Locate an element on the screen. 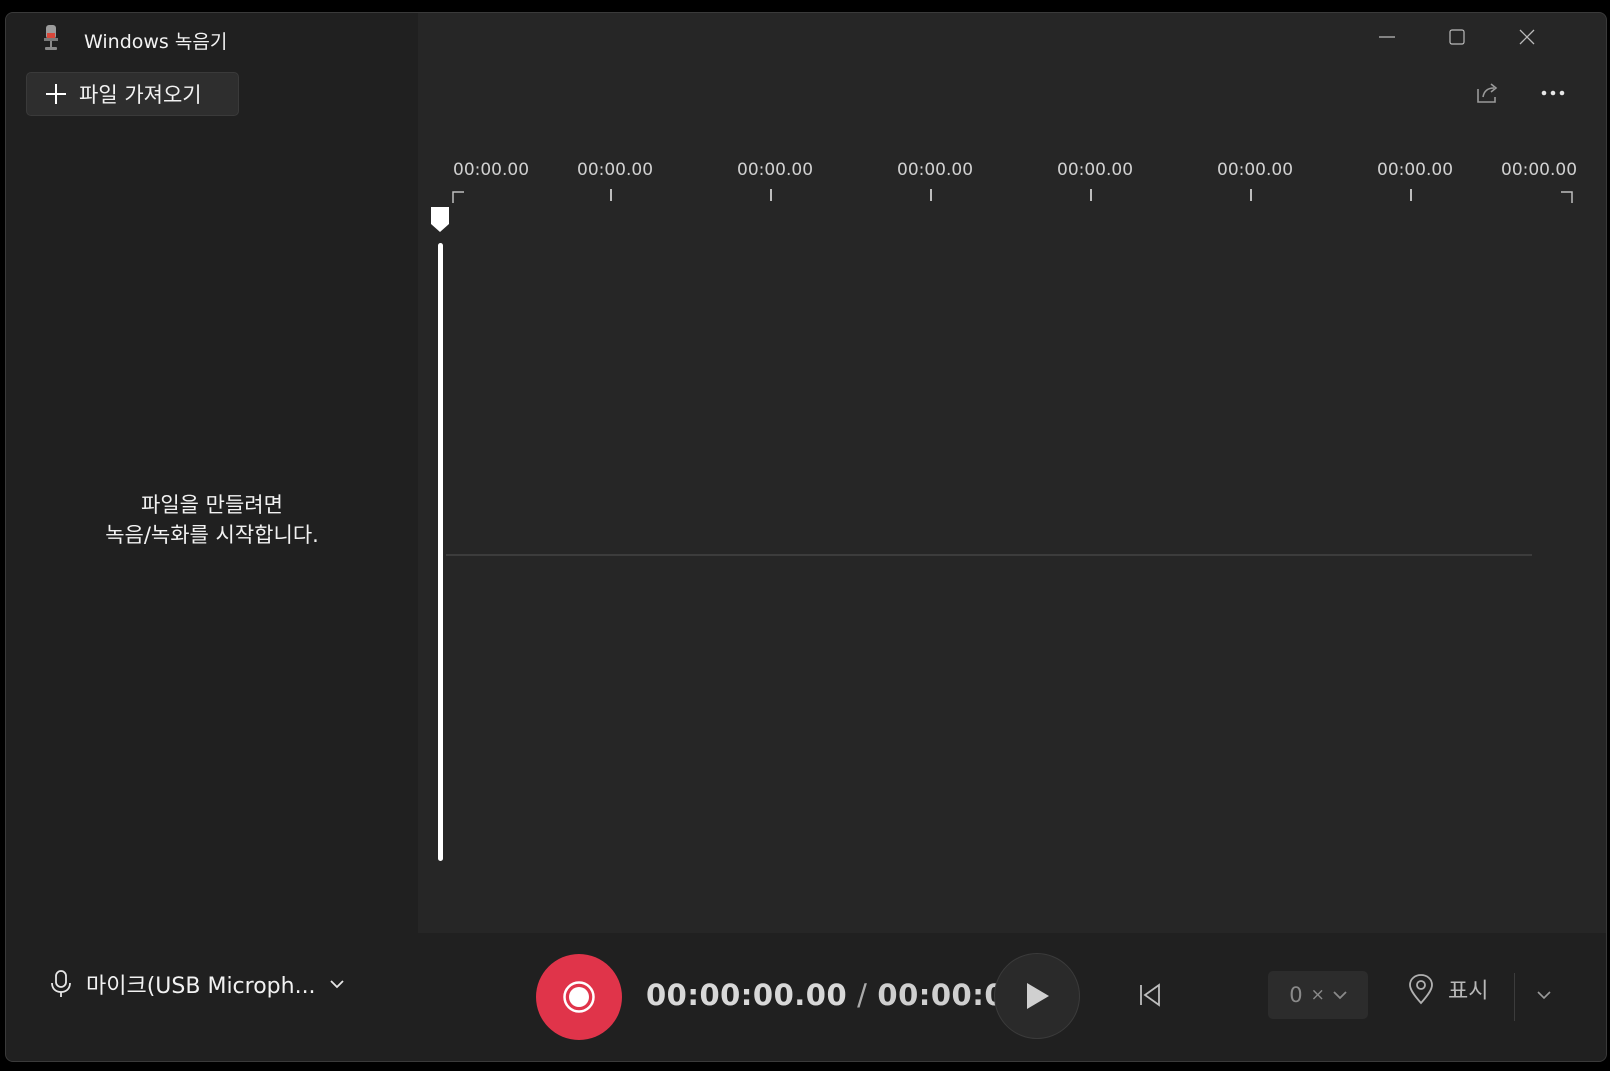 The image size is (1610, 1071). skip-to-start-button is located at coordinates (1150, 995).